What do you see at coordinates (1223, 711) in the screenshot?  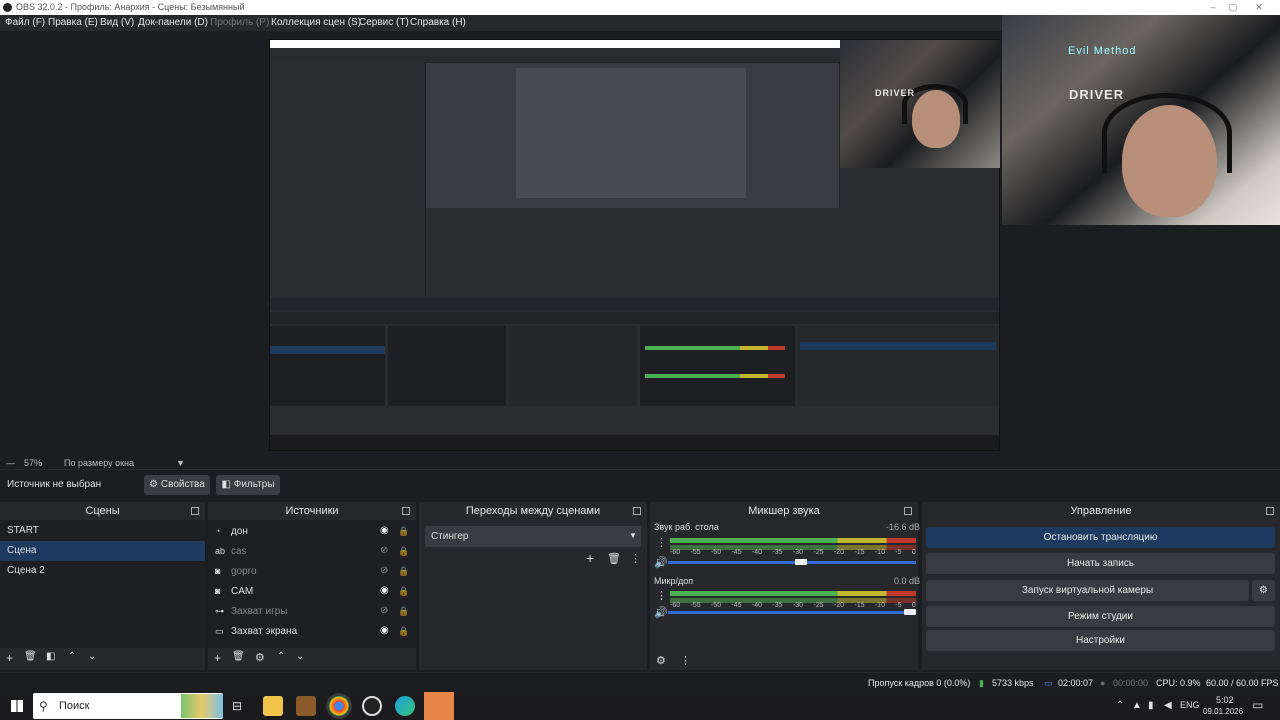 I see `clock-date: 09.01.2026` at bounding box center [1223, 711].